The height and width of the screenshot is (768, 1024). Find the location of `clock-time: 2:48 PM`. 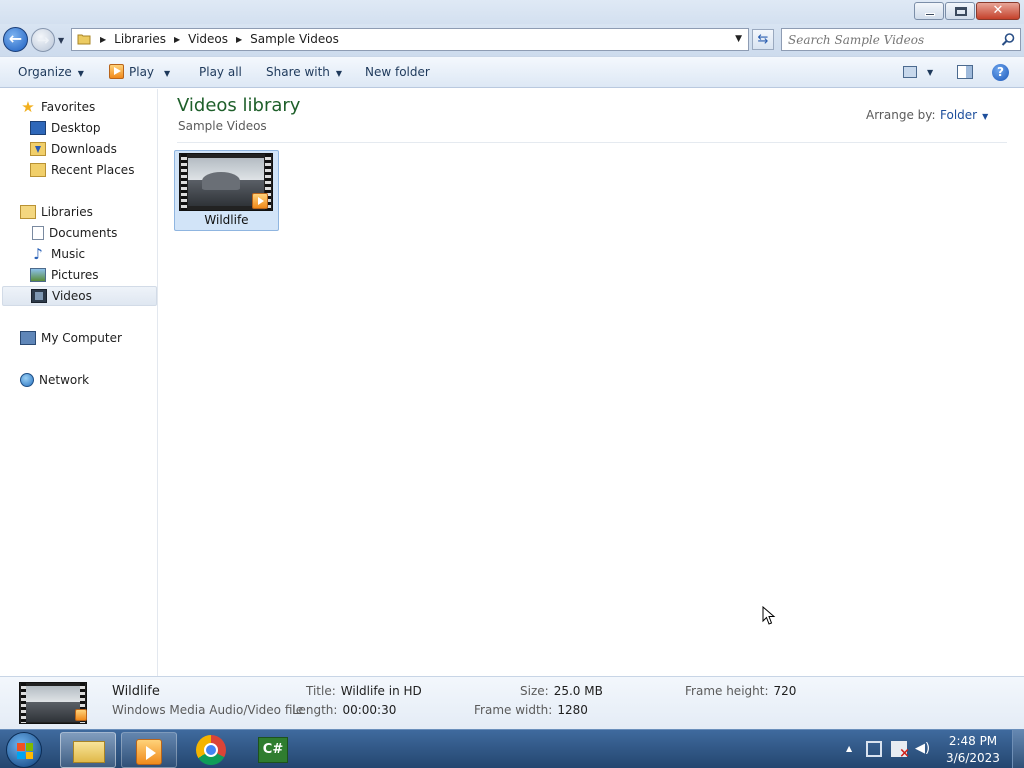

clock-time: 2:48 PM is located at coordinates (973, 741).